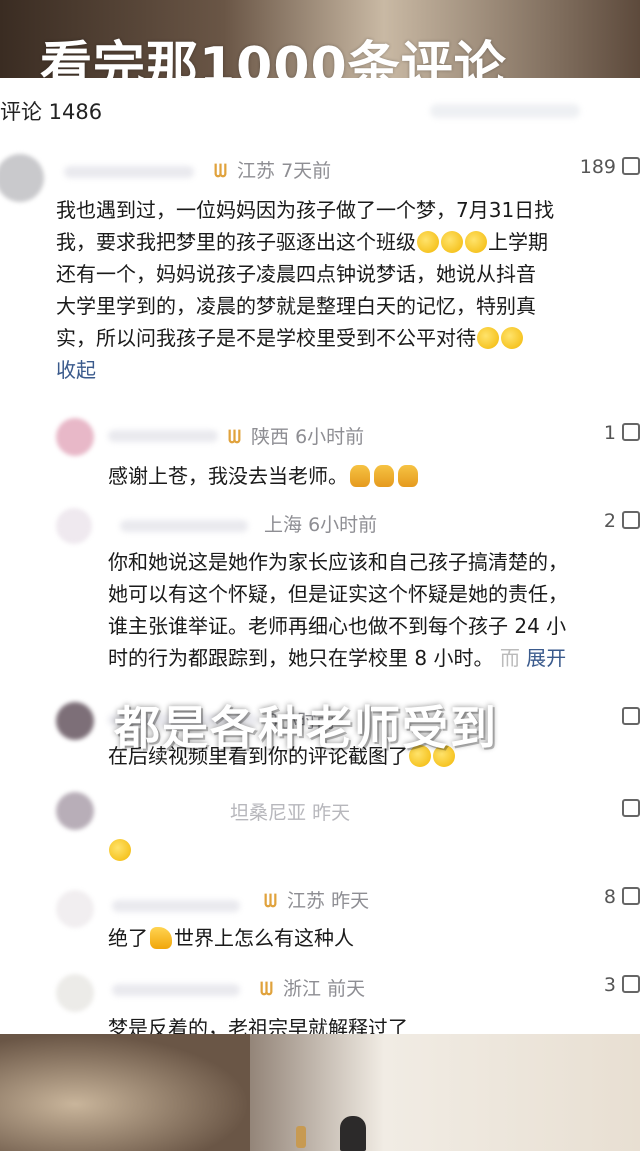 This screenshot has width=640, height=1151. I want to click on person-figure, so click(353, 1133).